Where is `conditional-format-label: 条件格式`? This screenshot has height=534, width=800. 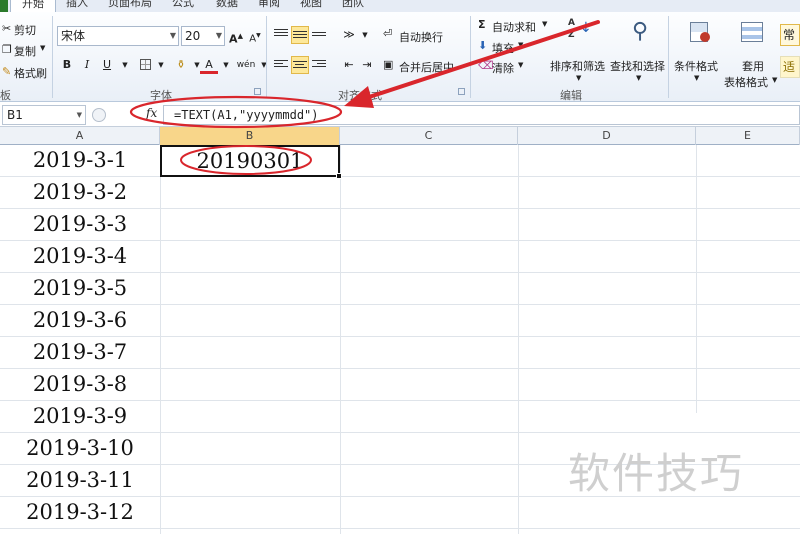
conditional-format-label: 条件格式 is located at coordinates (696, 66).